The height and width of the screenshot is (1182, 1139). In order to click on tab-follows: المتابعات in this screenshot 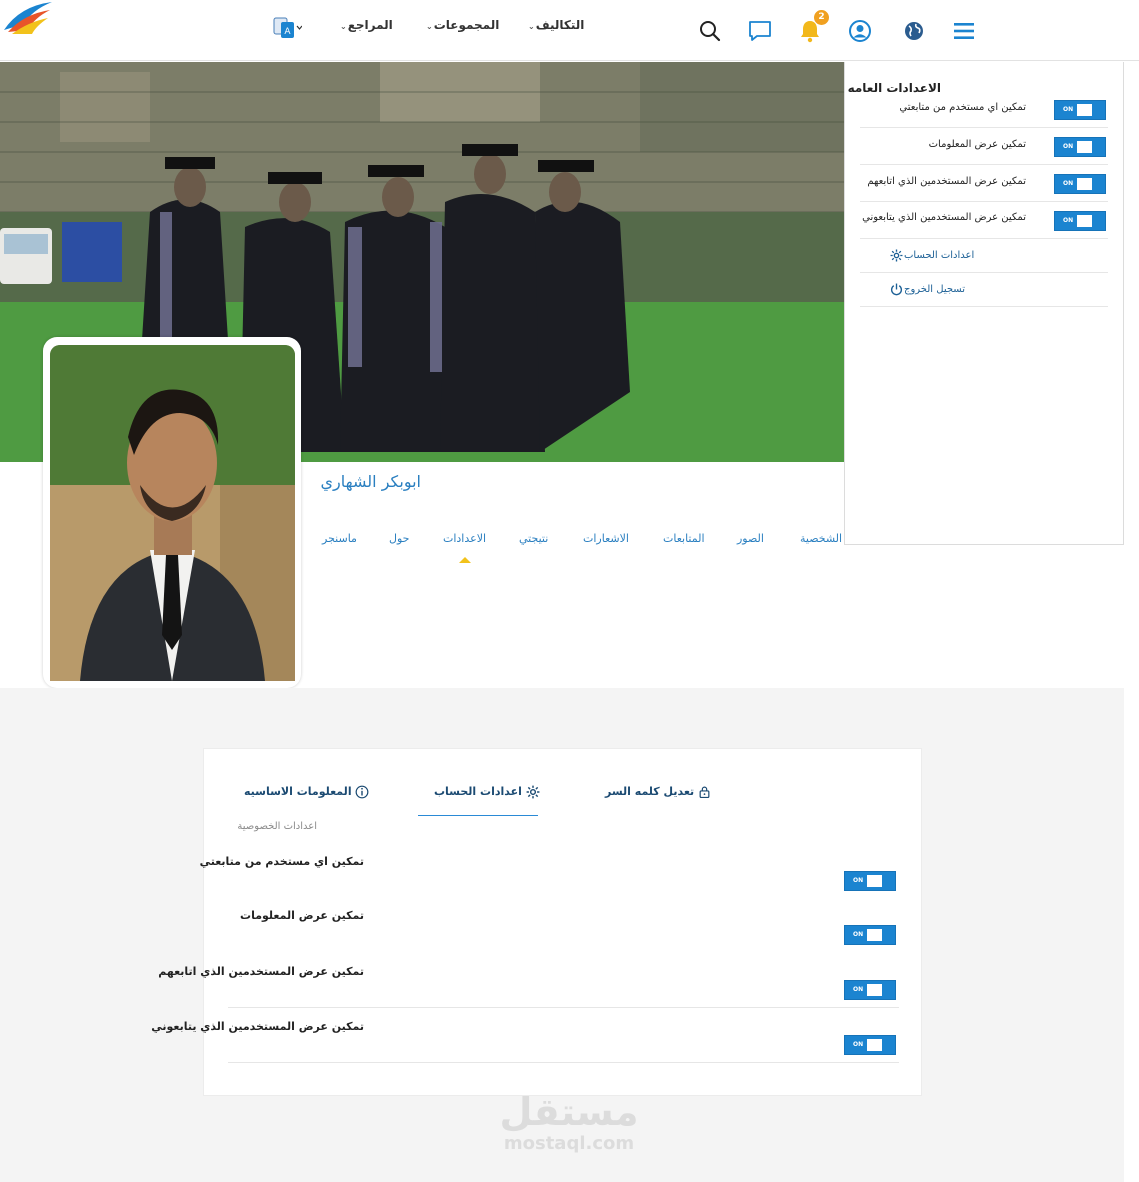, I will do `click(684, 538)`.